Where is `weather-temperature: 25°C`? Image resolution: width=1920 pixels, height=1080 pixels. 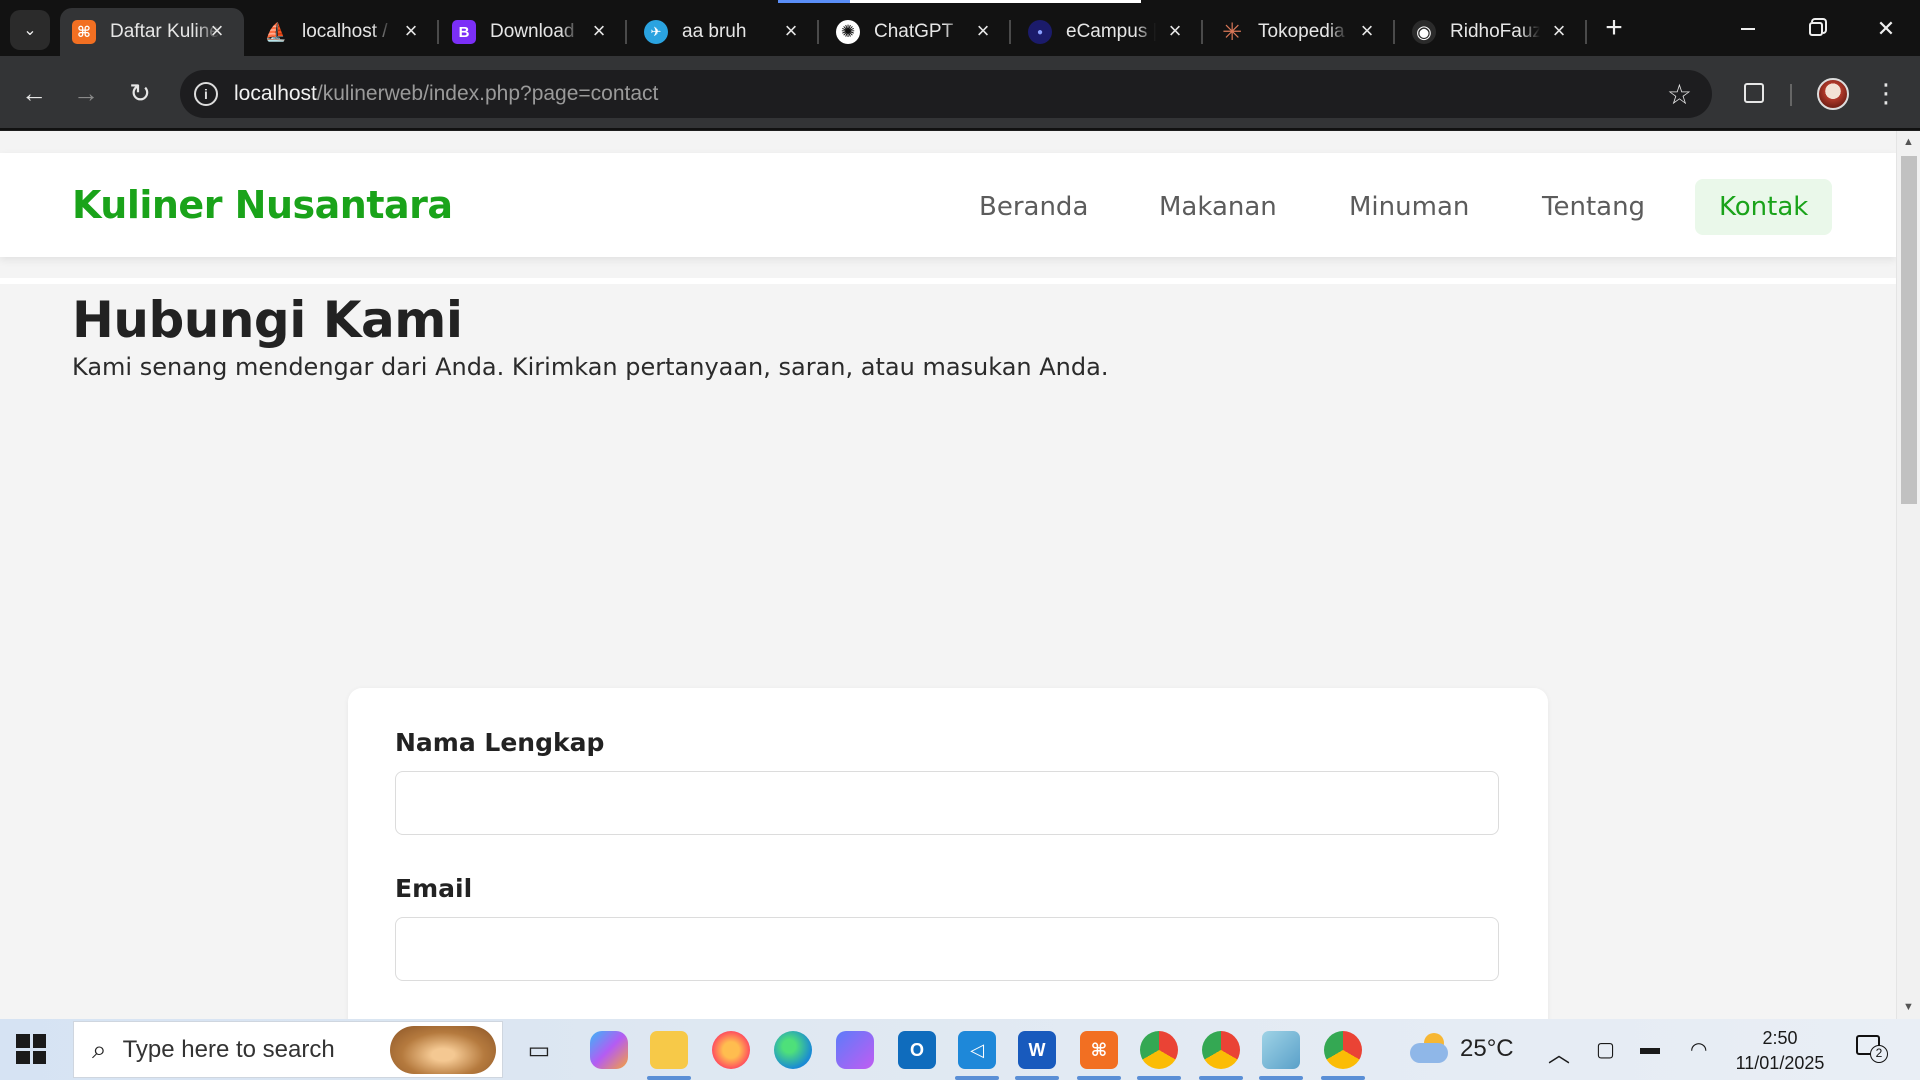
weather-temperature: 25°C is located at coordinates (1487, 1049).